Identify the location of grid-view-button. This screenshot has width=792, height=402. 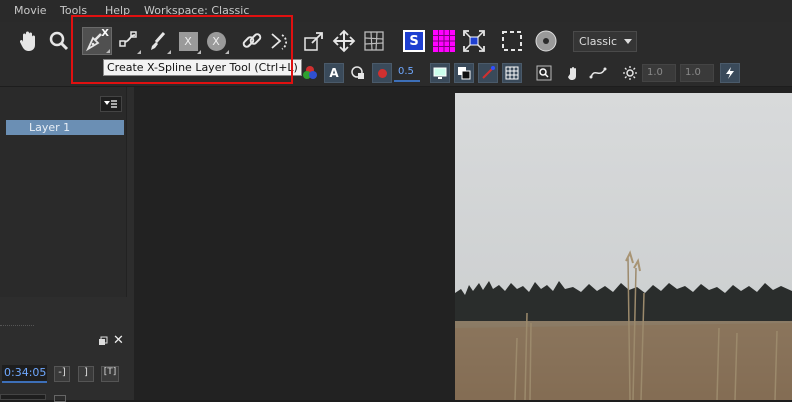
(512, 73).